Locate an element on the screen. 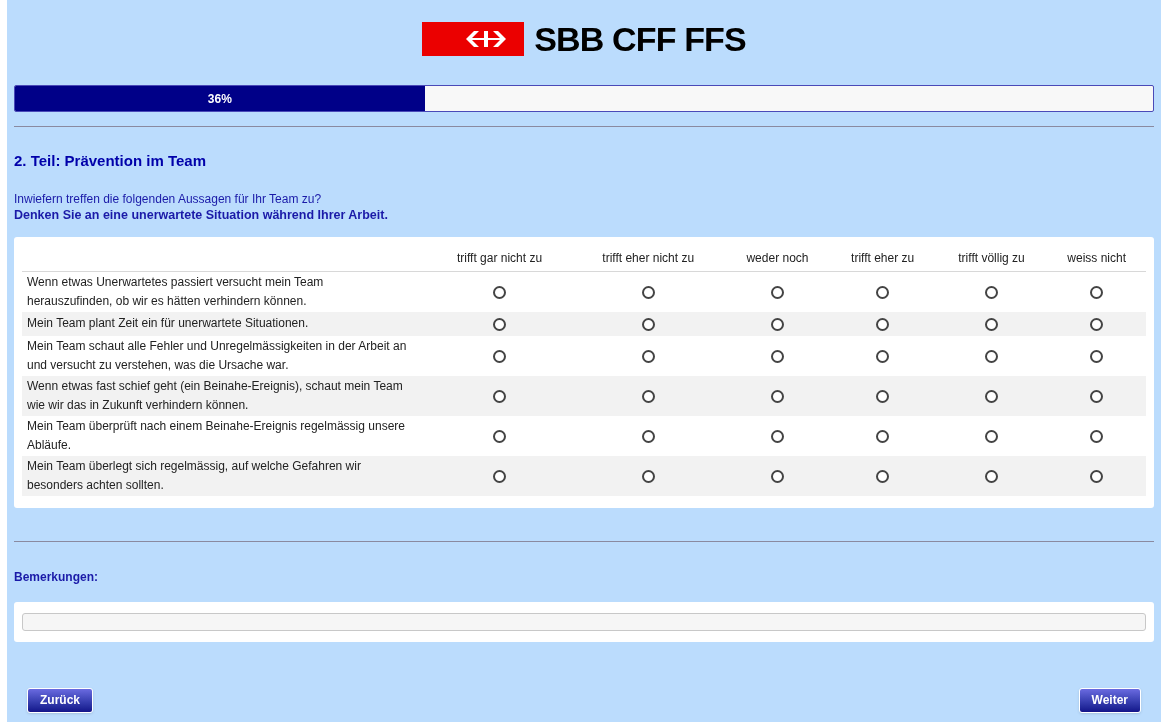  remarks-field is located at coordinates (584, 621).